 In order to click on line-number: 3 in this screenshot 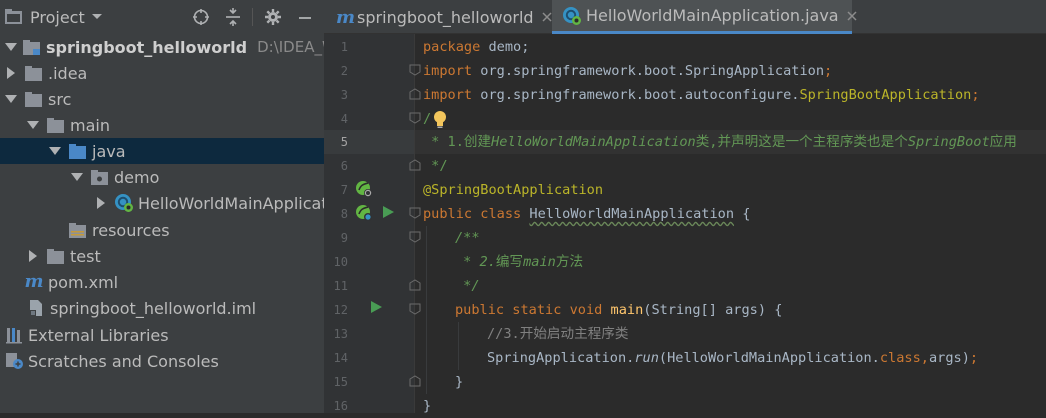, I will do `click(344, 95)`.